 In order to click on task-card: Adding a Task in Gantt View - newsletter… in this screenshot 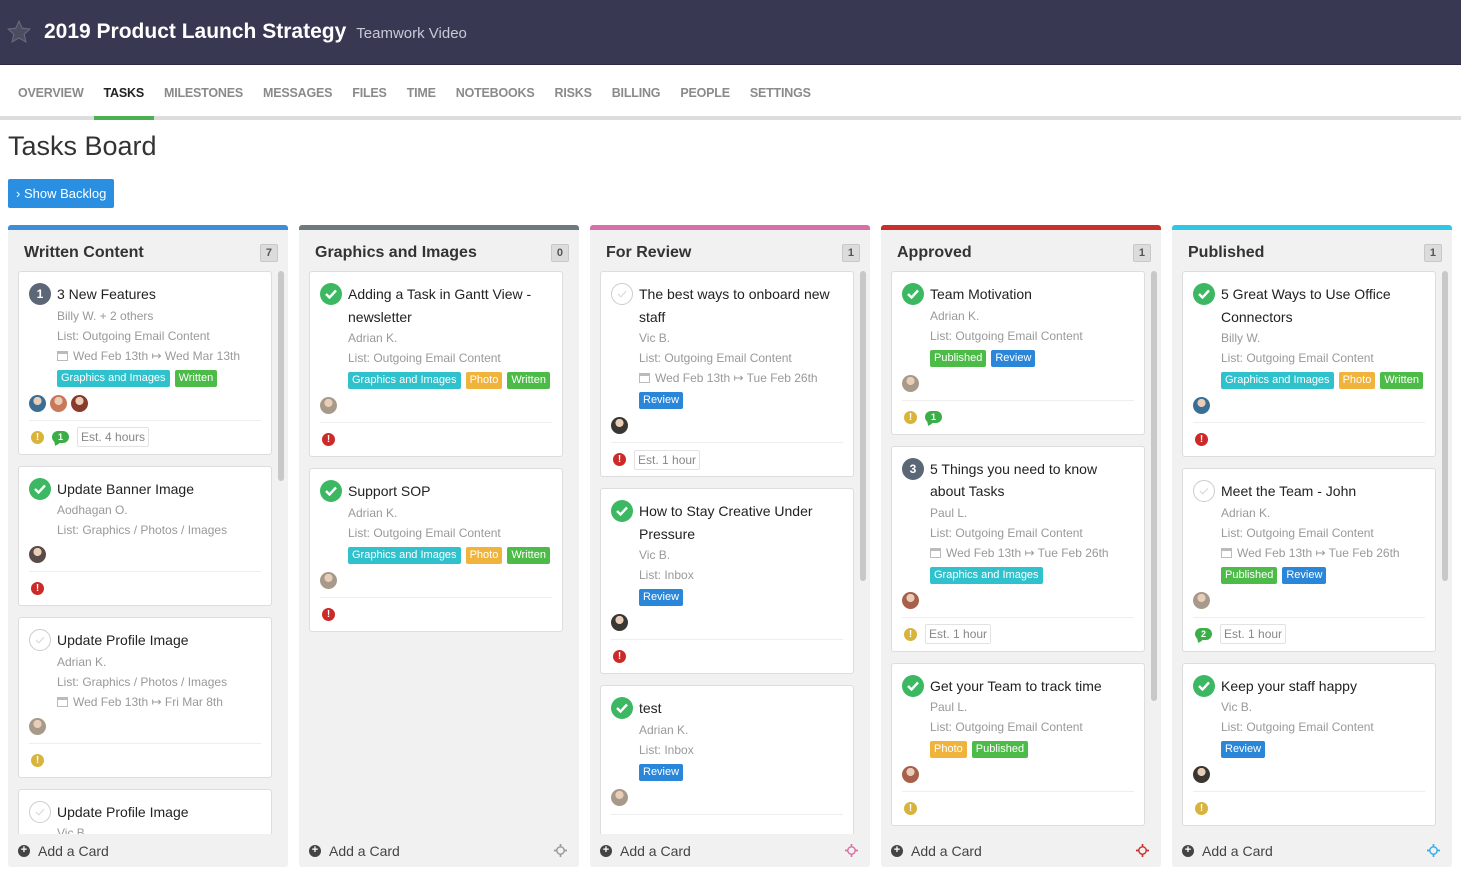, I will do `click(436, 364)`.